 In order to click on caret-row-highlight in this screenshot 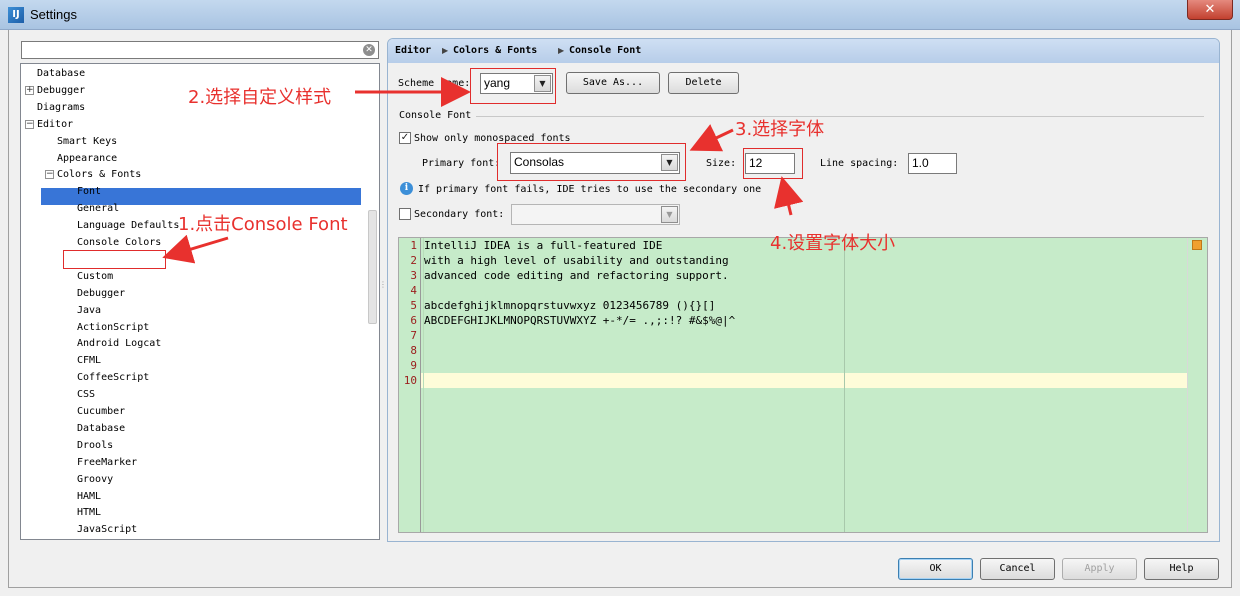, I will do `click(804, 380)`.